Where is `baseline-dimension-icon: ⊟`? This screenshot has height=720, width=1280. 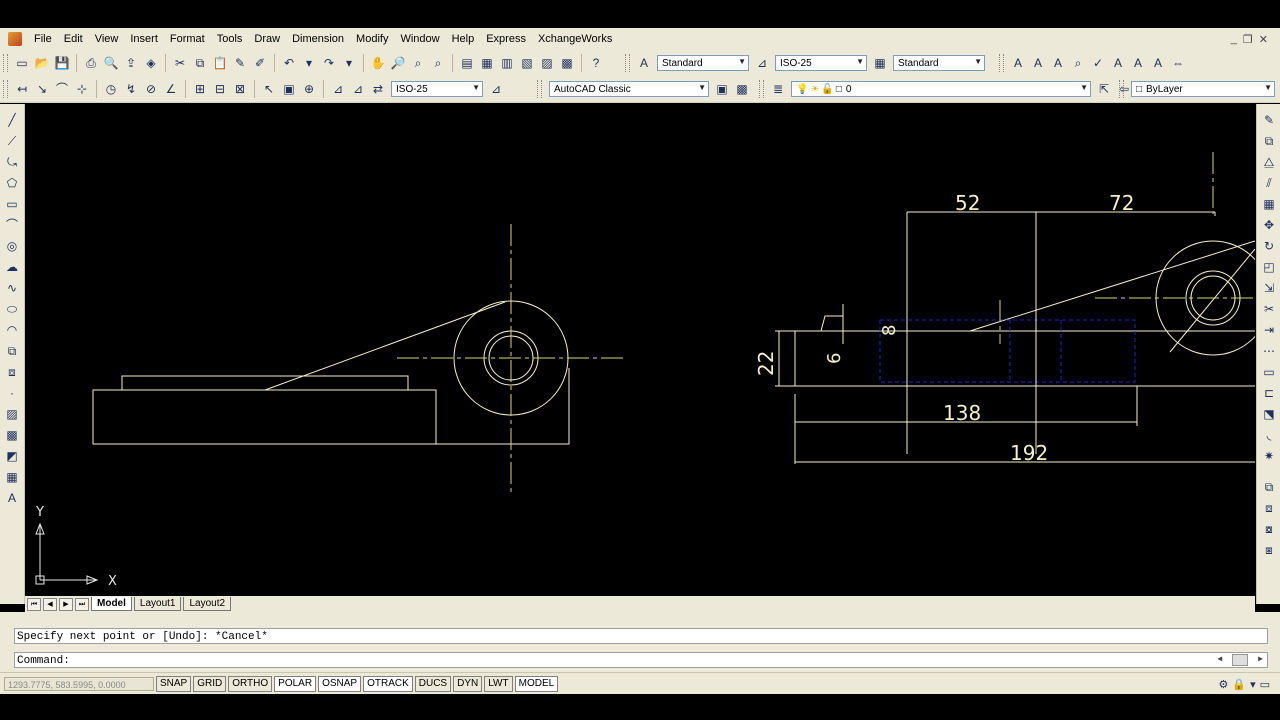 baseline-dimension-icon: ⊟ is located at coordinates (220, 89).